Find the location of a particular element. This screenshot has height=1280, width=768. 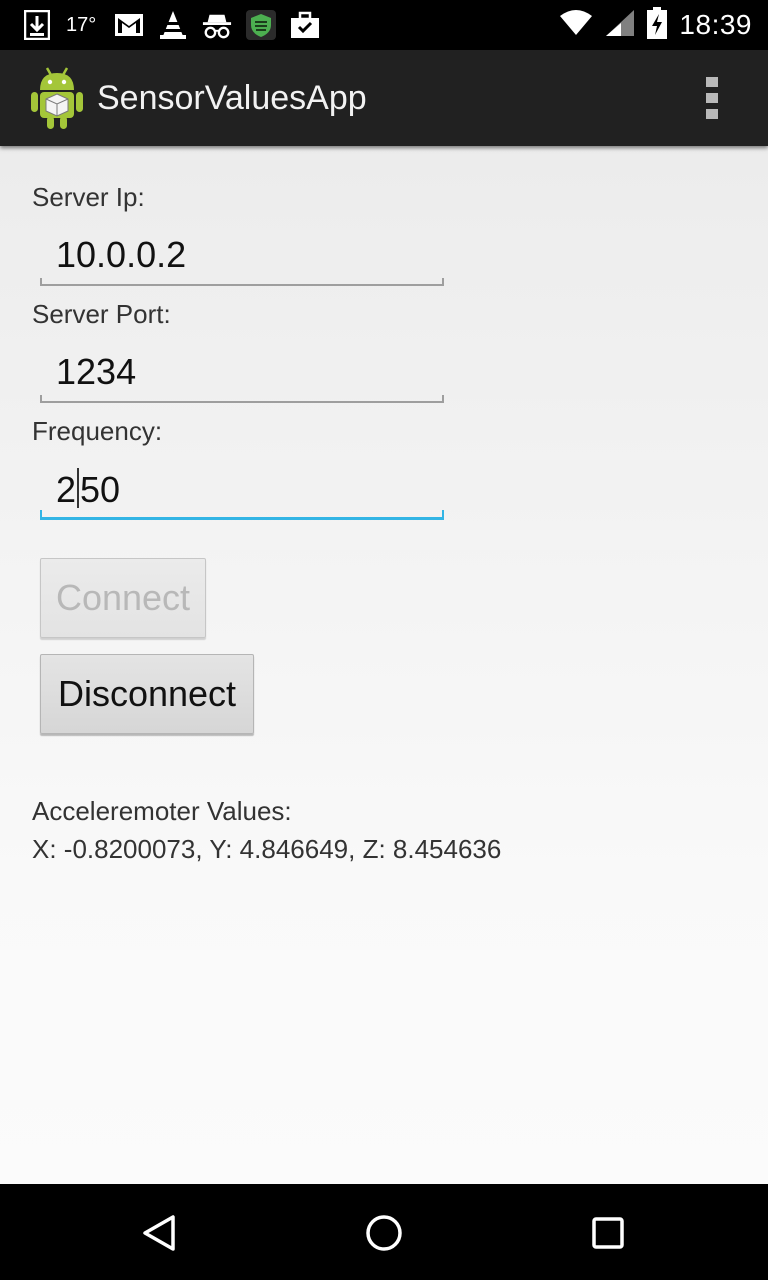

server-ip-label: Server Ip: is located at coordinates (88, 197).